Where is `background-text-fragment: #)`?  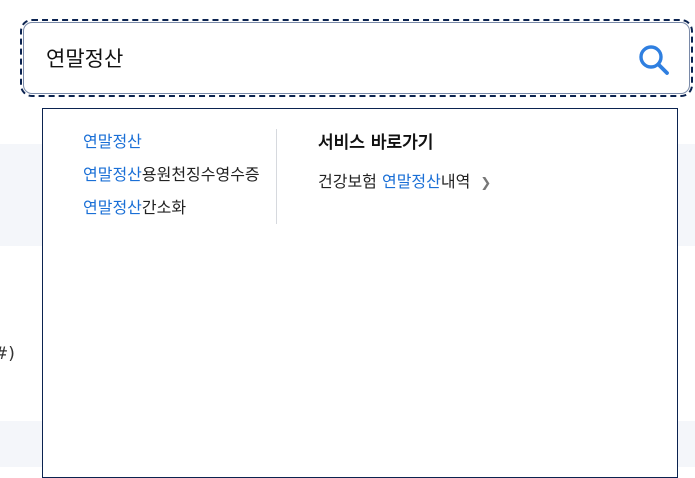 background-text-fragment: #) is located at coordinates (7, 354).